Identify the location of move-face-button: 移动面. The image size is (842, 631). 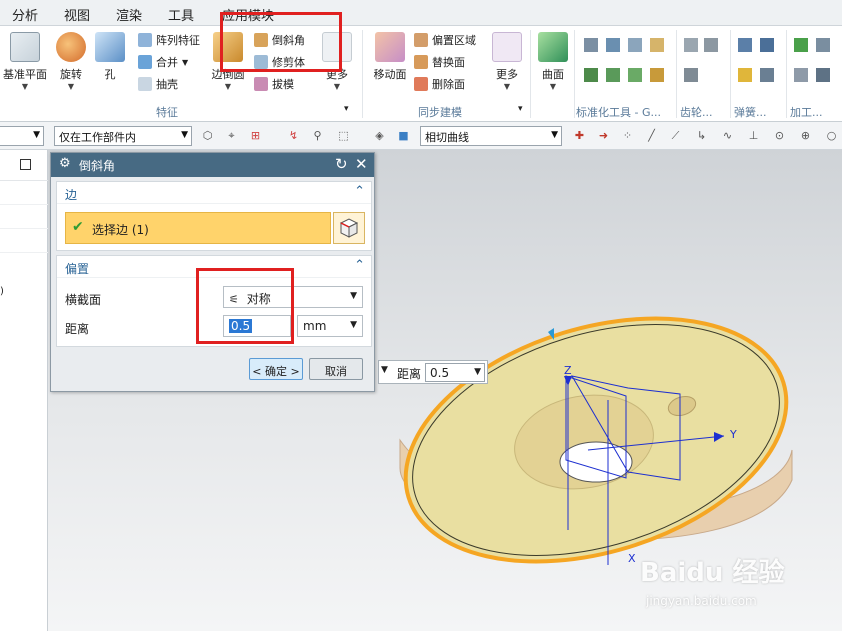
(390, 57).